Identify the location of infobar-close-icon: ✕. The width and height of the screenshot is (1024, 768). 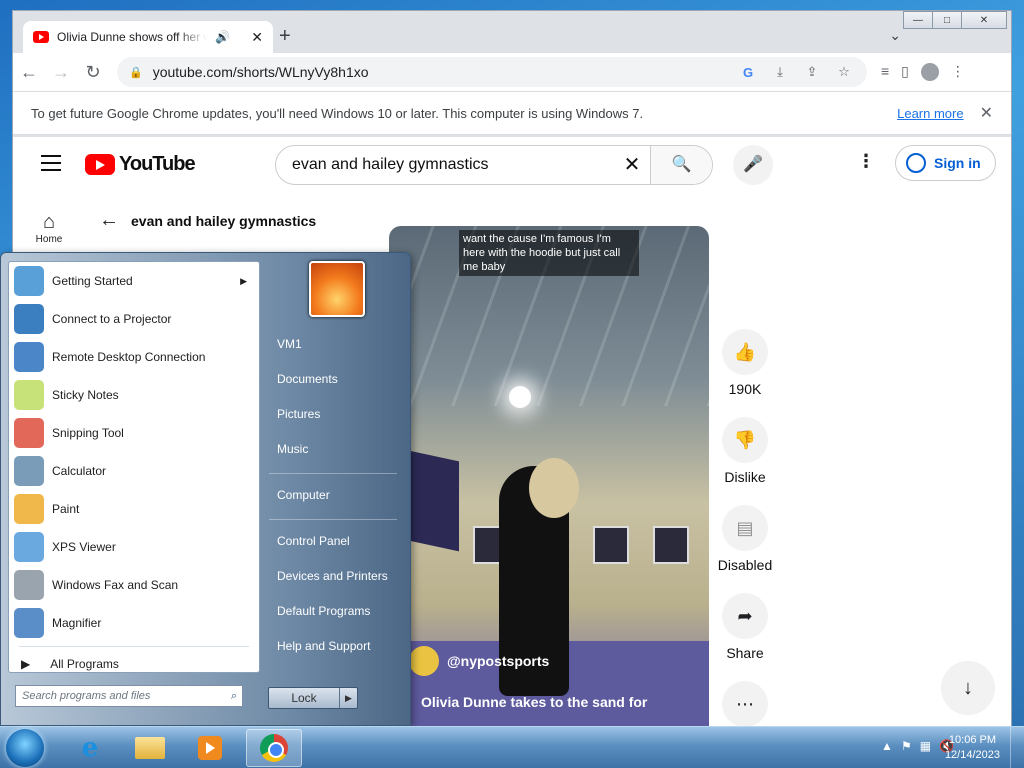
(986, 113).